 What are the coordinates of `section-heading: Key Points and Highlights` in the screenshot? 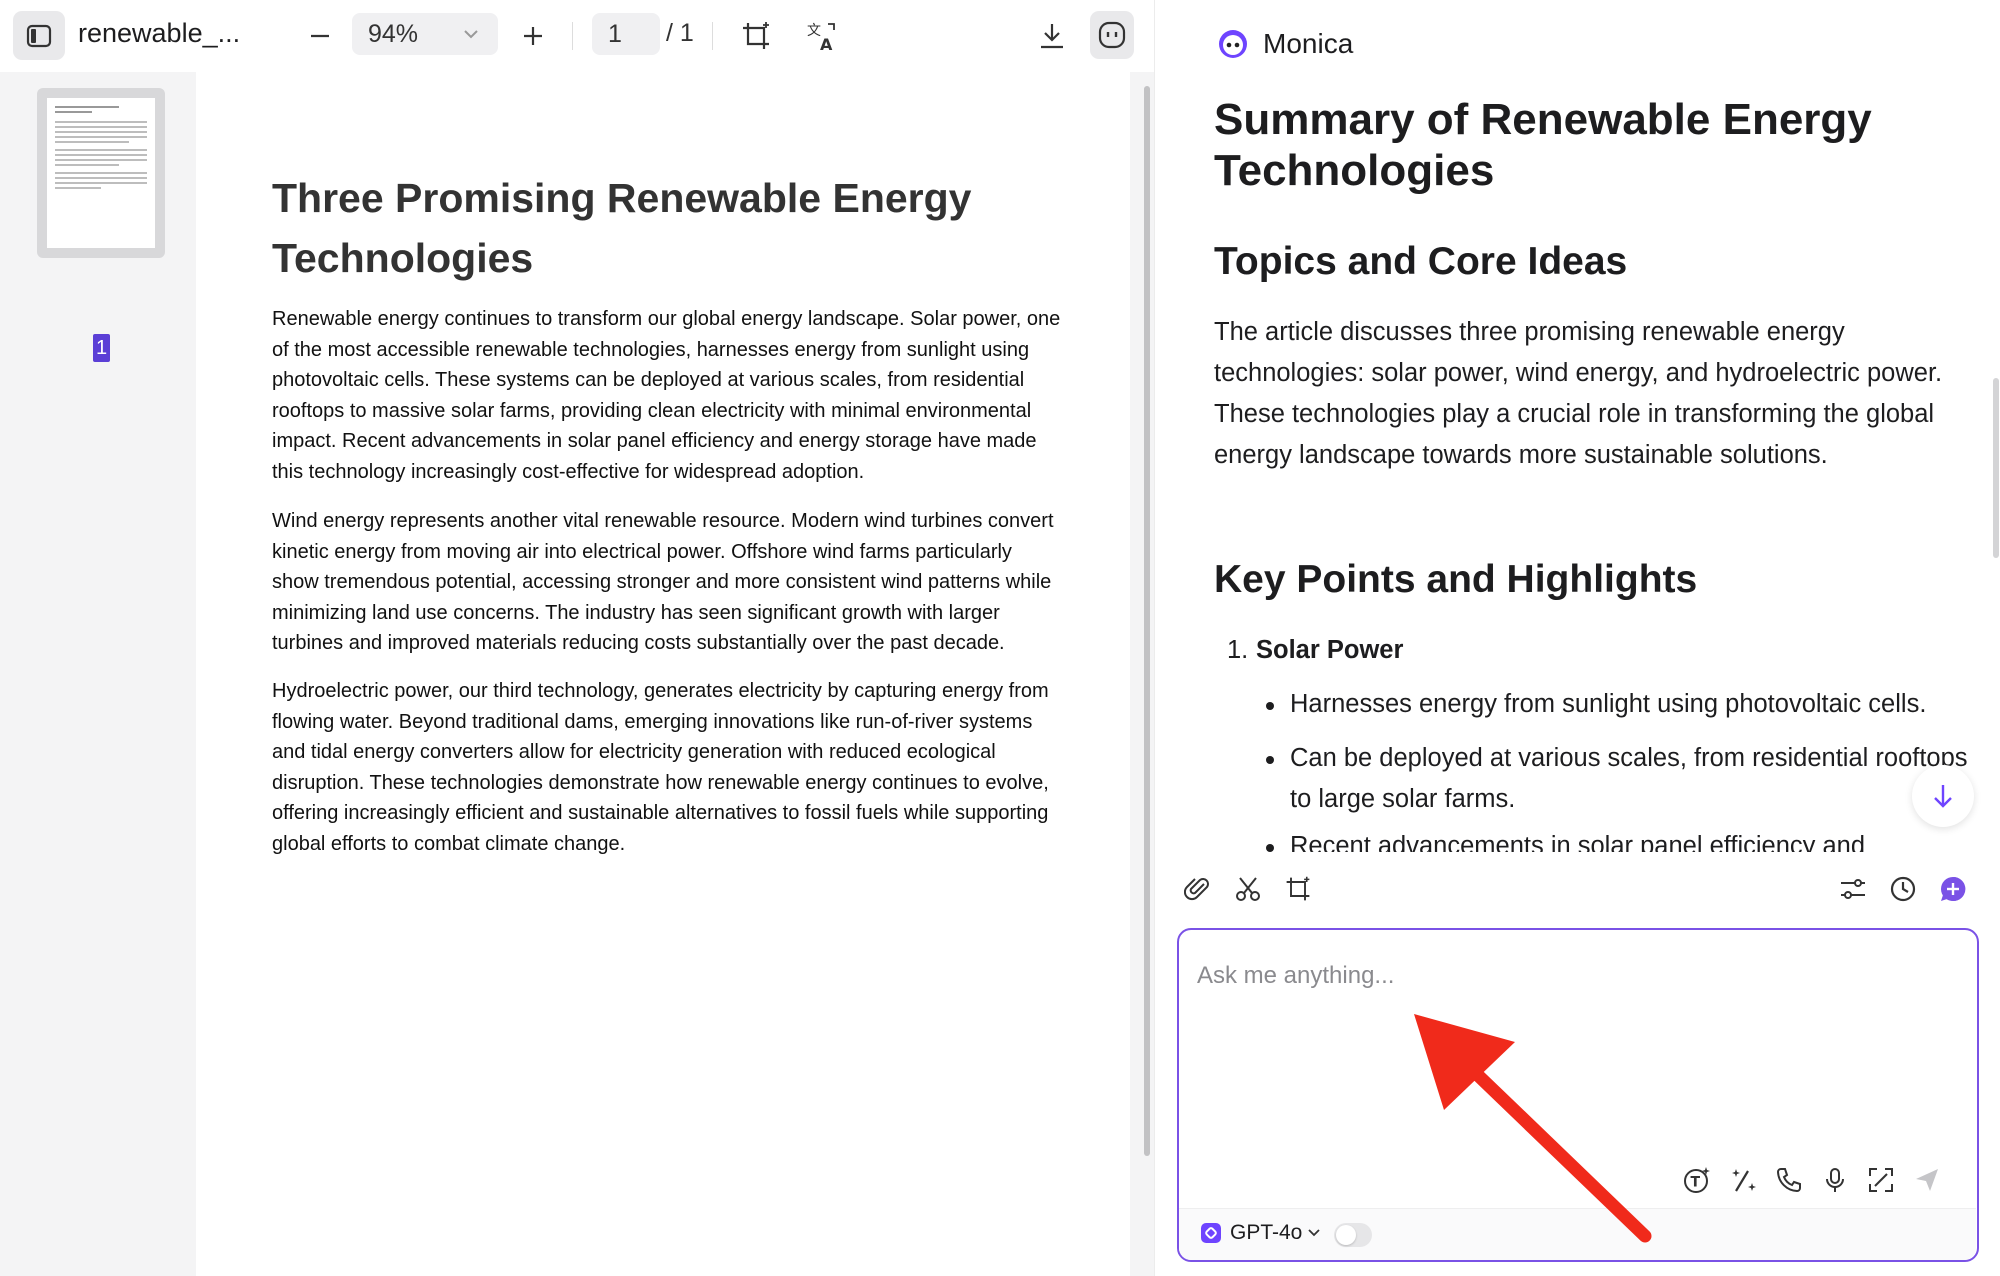 It's located at (1456, 579).